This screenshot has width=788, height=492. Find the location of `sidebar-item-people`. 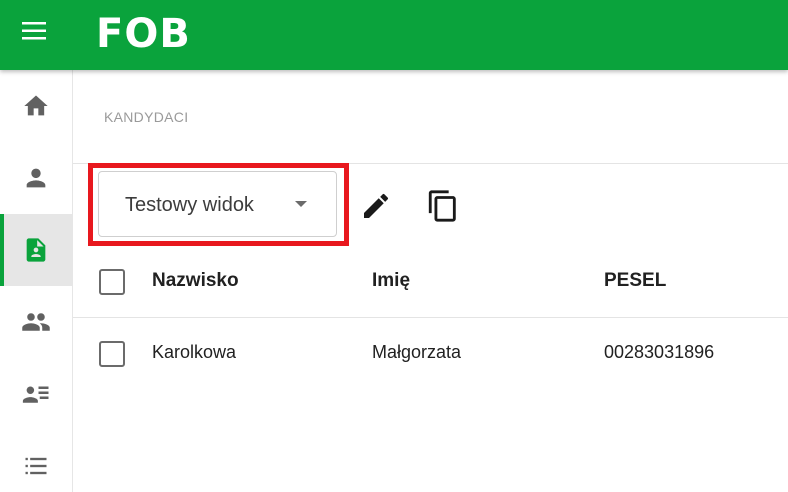

sidebar-item-people is located at coordinates (36, 322).